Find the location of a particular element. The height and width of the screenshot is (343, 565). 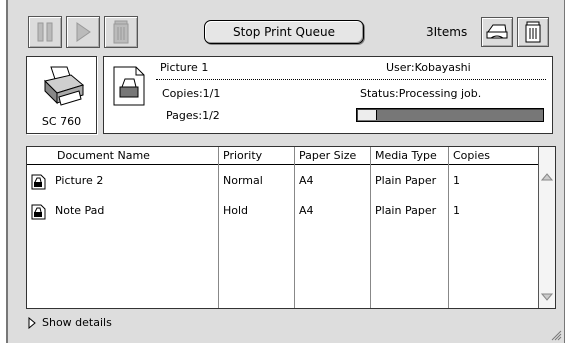

column-header-document-name: Document Name is located at coordinates (103, 156).